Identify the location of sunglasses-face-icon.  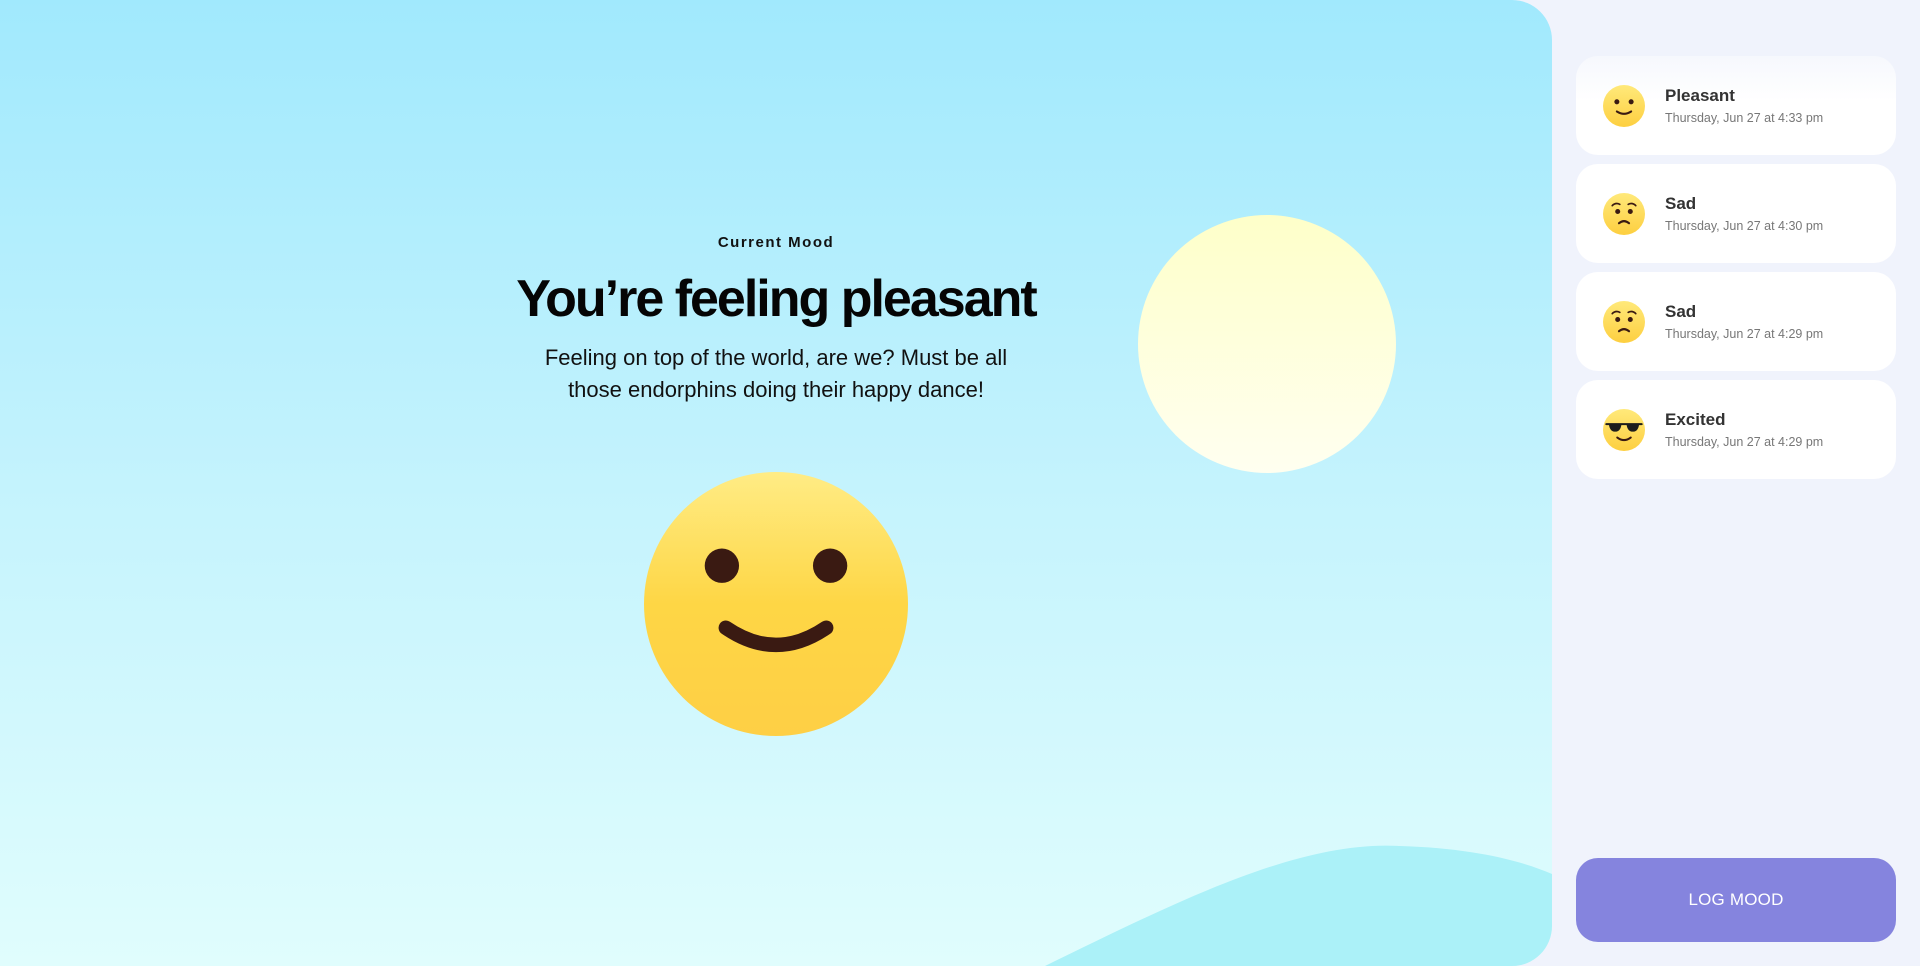
(1624, 429).